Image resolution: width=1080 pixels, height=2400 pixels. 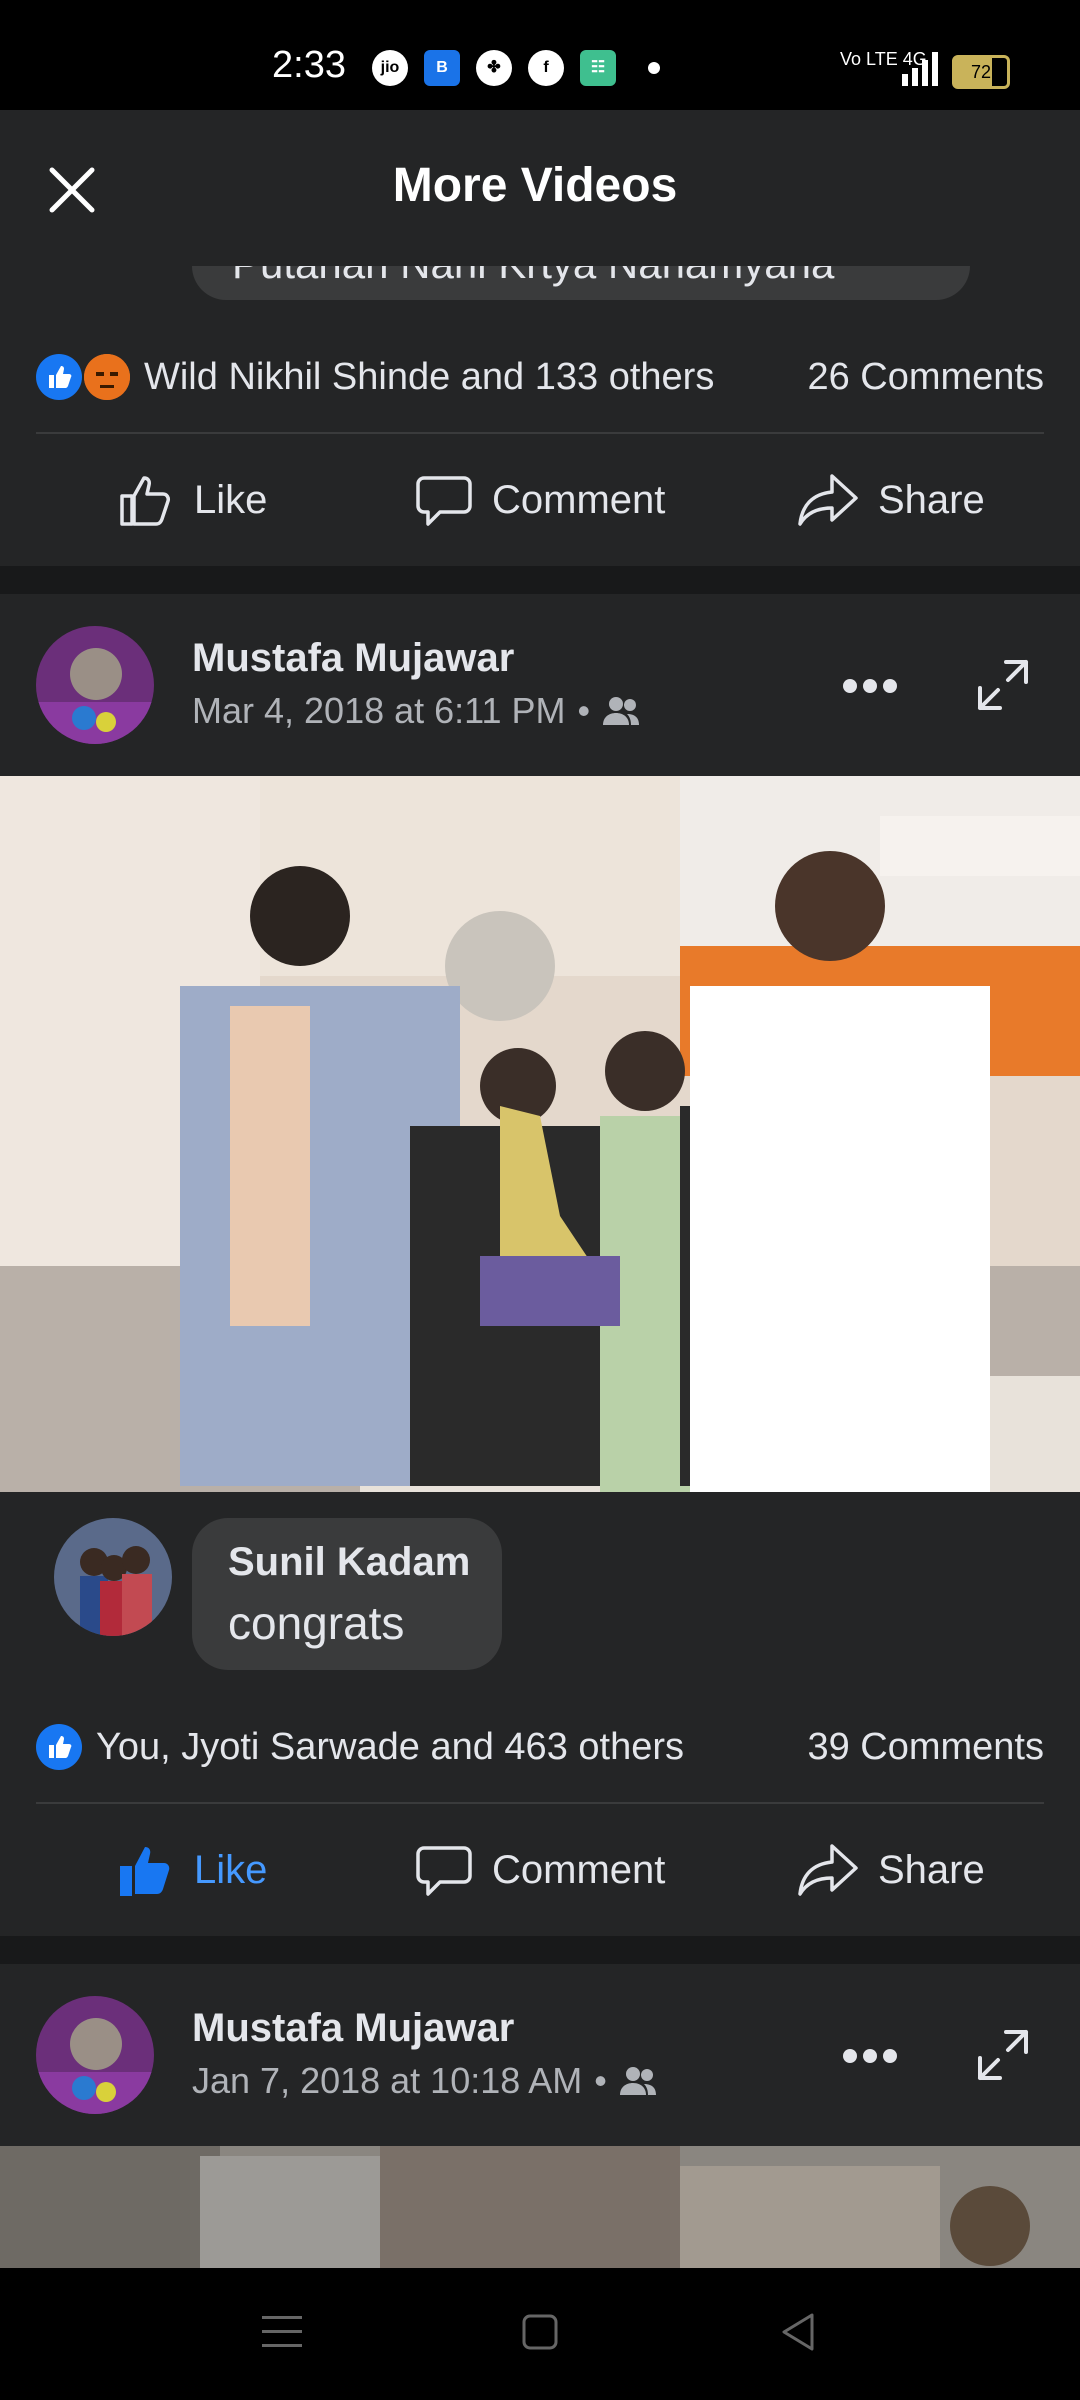 I want to click on dot-icon, so click(x=654, y=68).